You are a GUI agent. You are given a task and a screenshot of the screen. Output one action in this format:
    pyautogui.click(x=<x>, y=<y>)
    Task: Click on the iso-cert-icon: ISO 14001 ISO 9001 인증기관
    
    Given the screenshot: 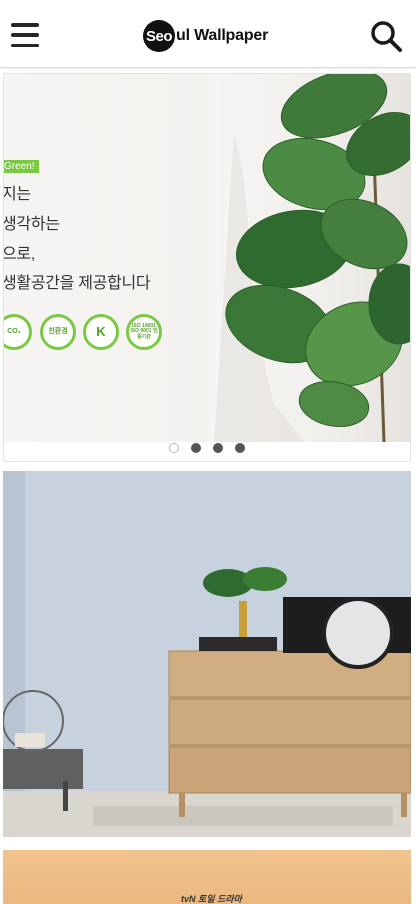 What is the action you would take?
    pyautogui.click(x=144, y=332)
    